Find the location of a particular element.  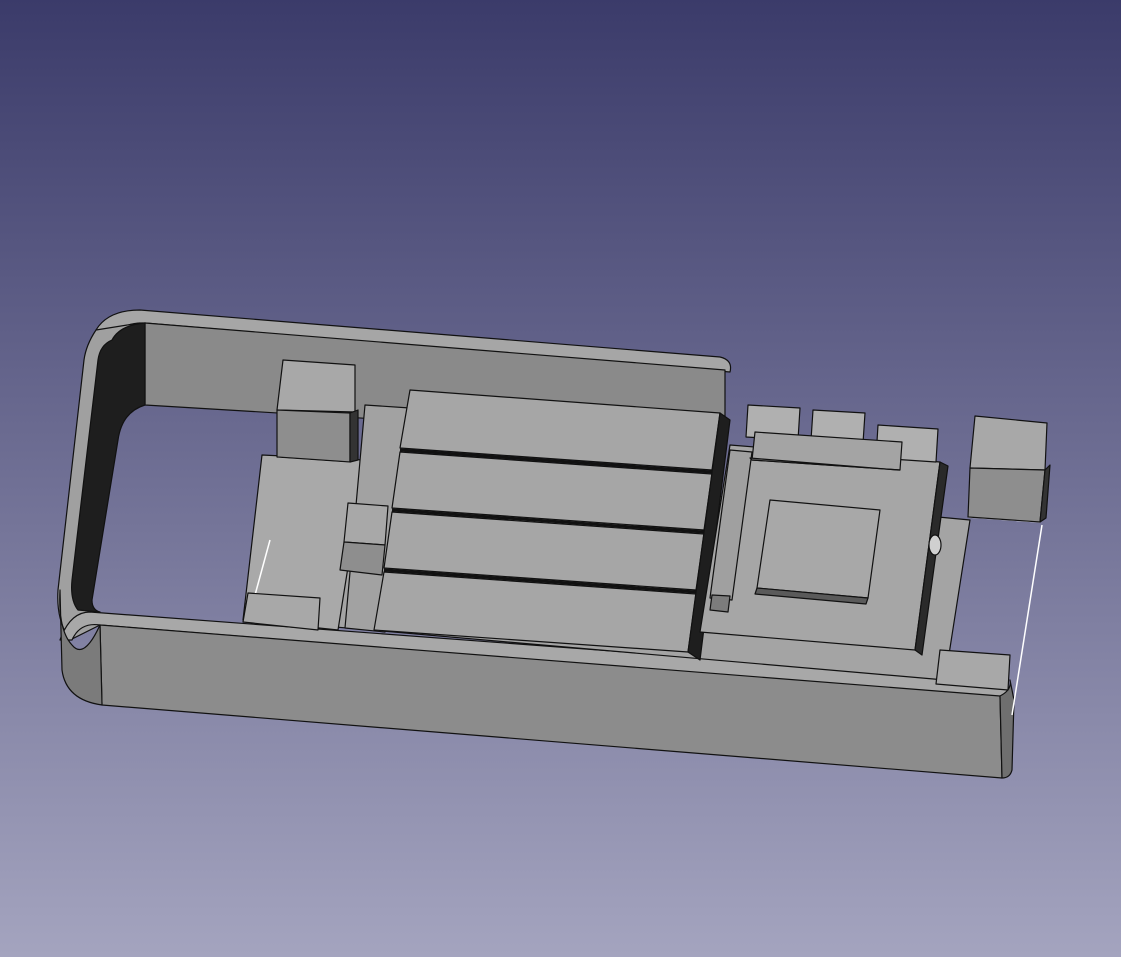

button-cap is located at coordinates (935, 545).